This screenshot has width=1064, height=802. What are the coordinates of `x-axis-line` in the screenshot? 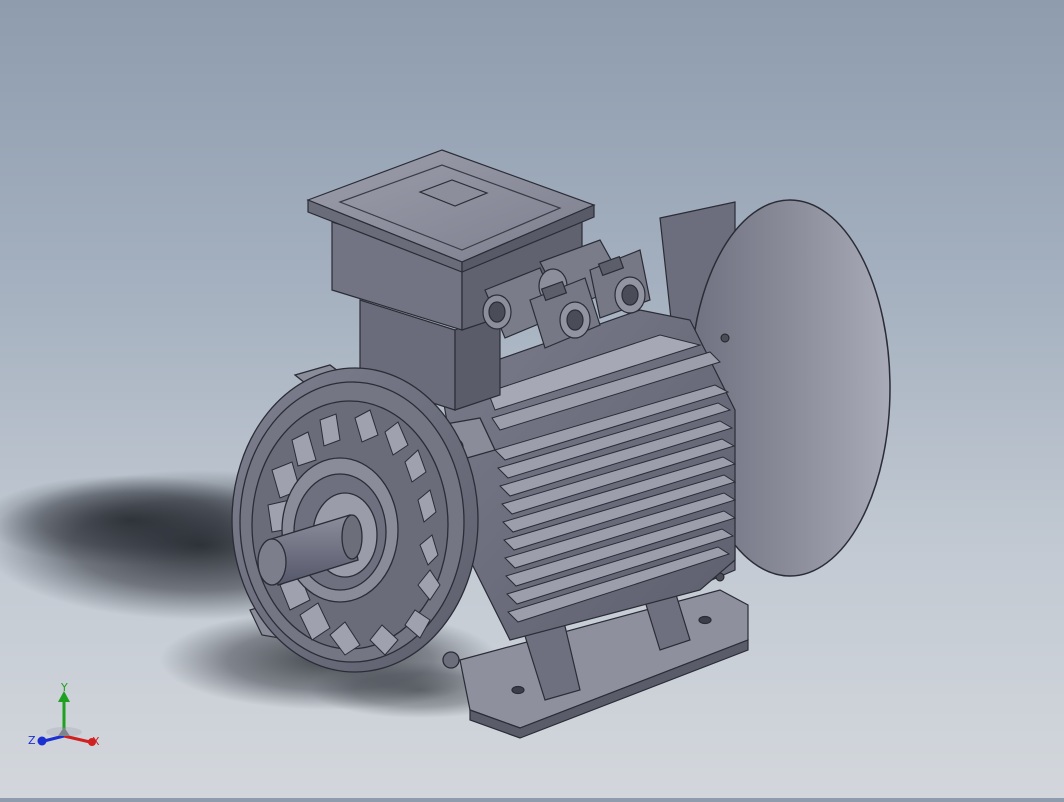 It's located at (77, 739).